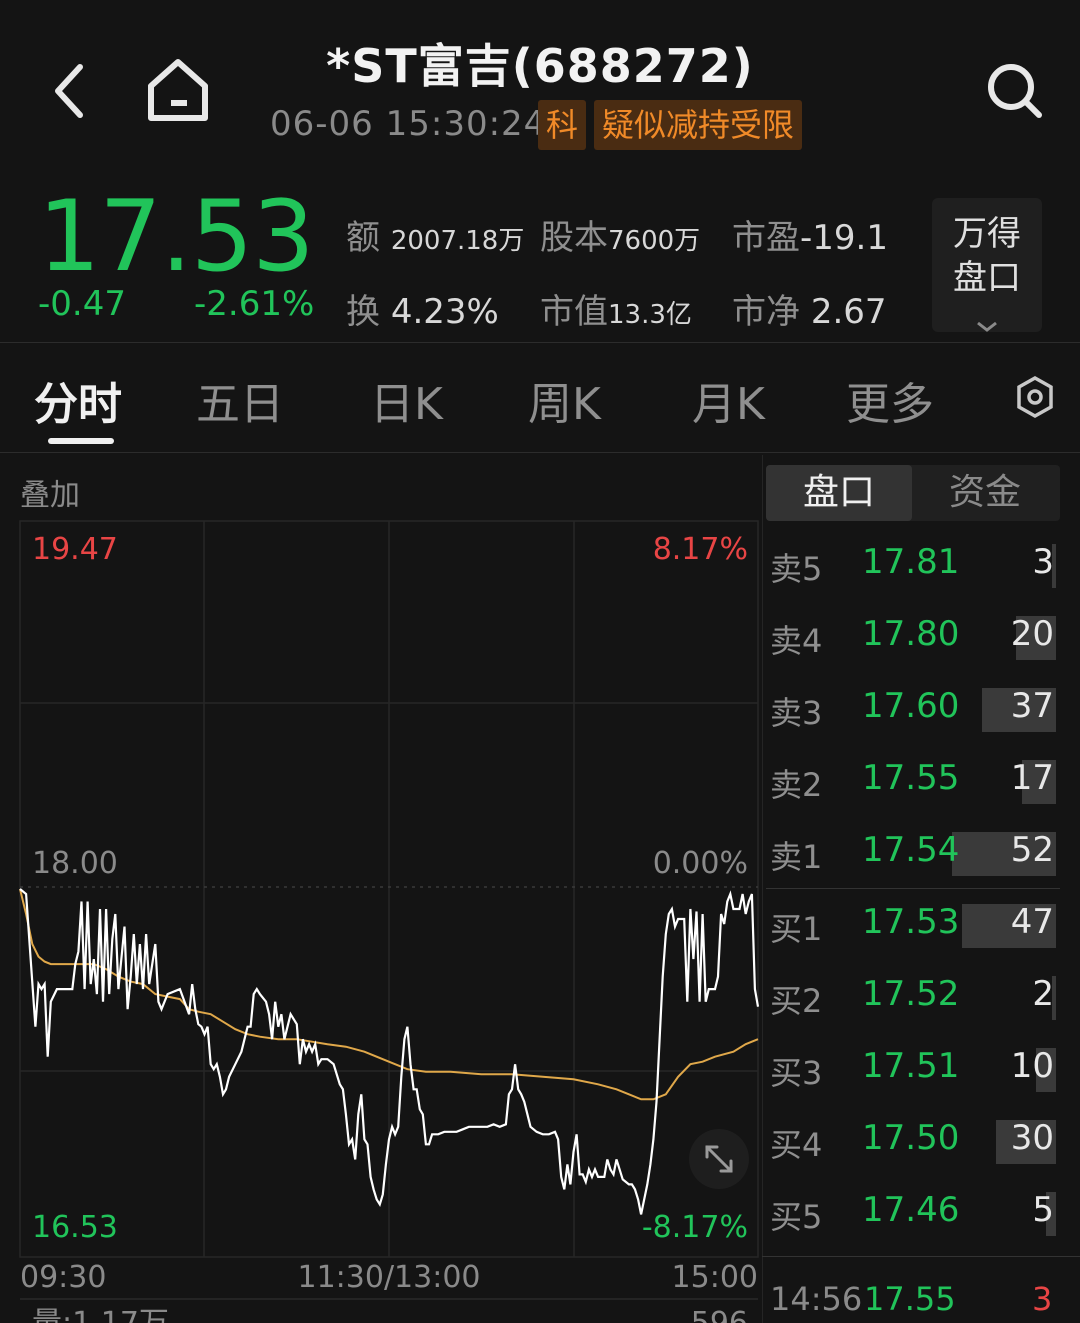  Describe the element at coordinates (564, 400) in the screenshot. I see `tab-weekly-k: 周K` at that location.